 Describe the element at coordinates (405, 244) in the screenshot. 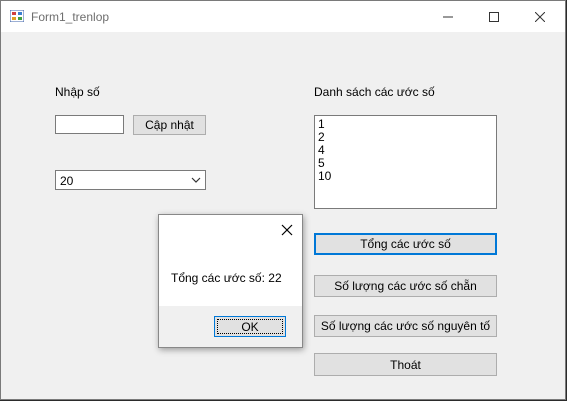

I see `sum-divisors-button: Tổng các ước số` at that location.